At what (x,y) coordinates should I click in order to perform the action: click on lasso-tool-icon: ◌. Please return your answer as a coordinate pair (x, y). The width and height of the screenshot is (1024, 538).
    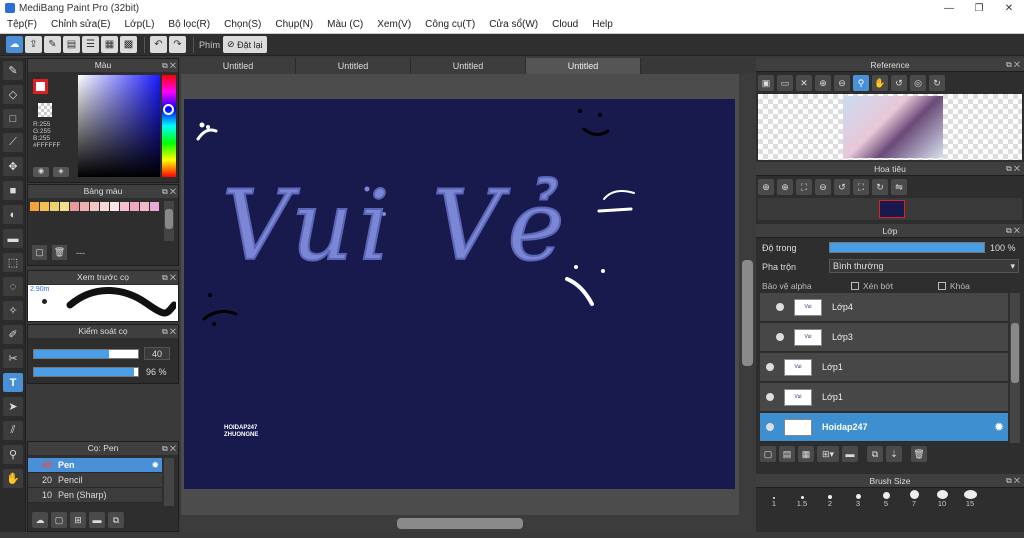
    Looking at the image, I should click on (13, 286).